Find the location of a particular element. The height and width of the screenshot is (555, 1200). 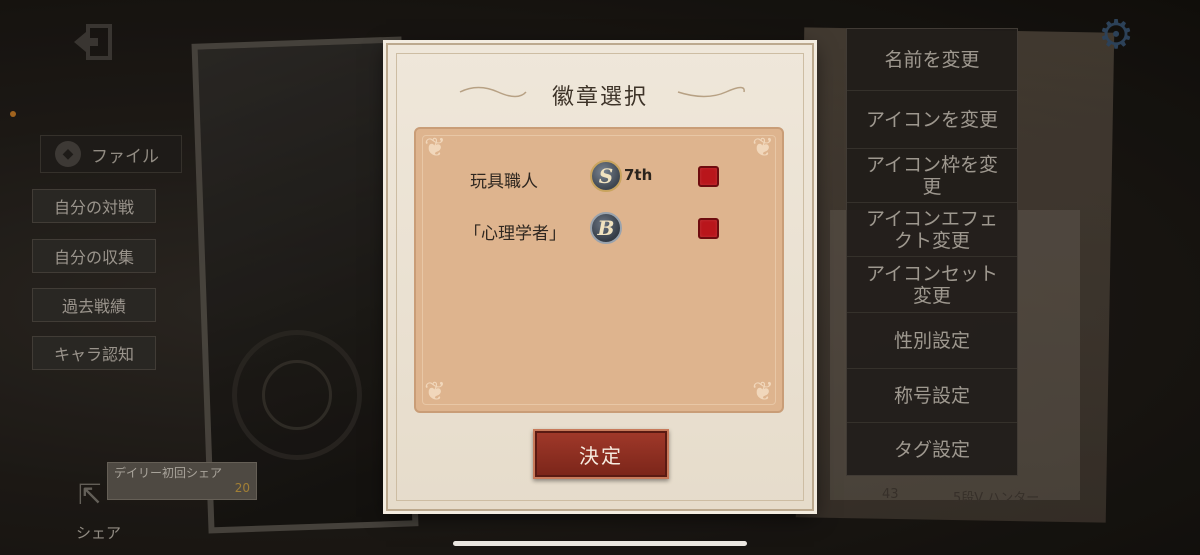

ornament-right-icon is located at coordinates (711, 92).